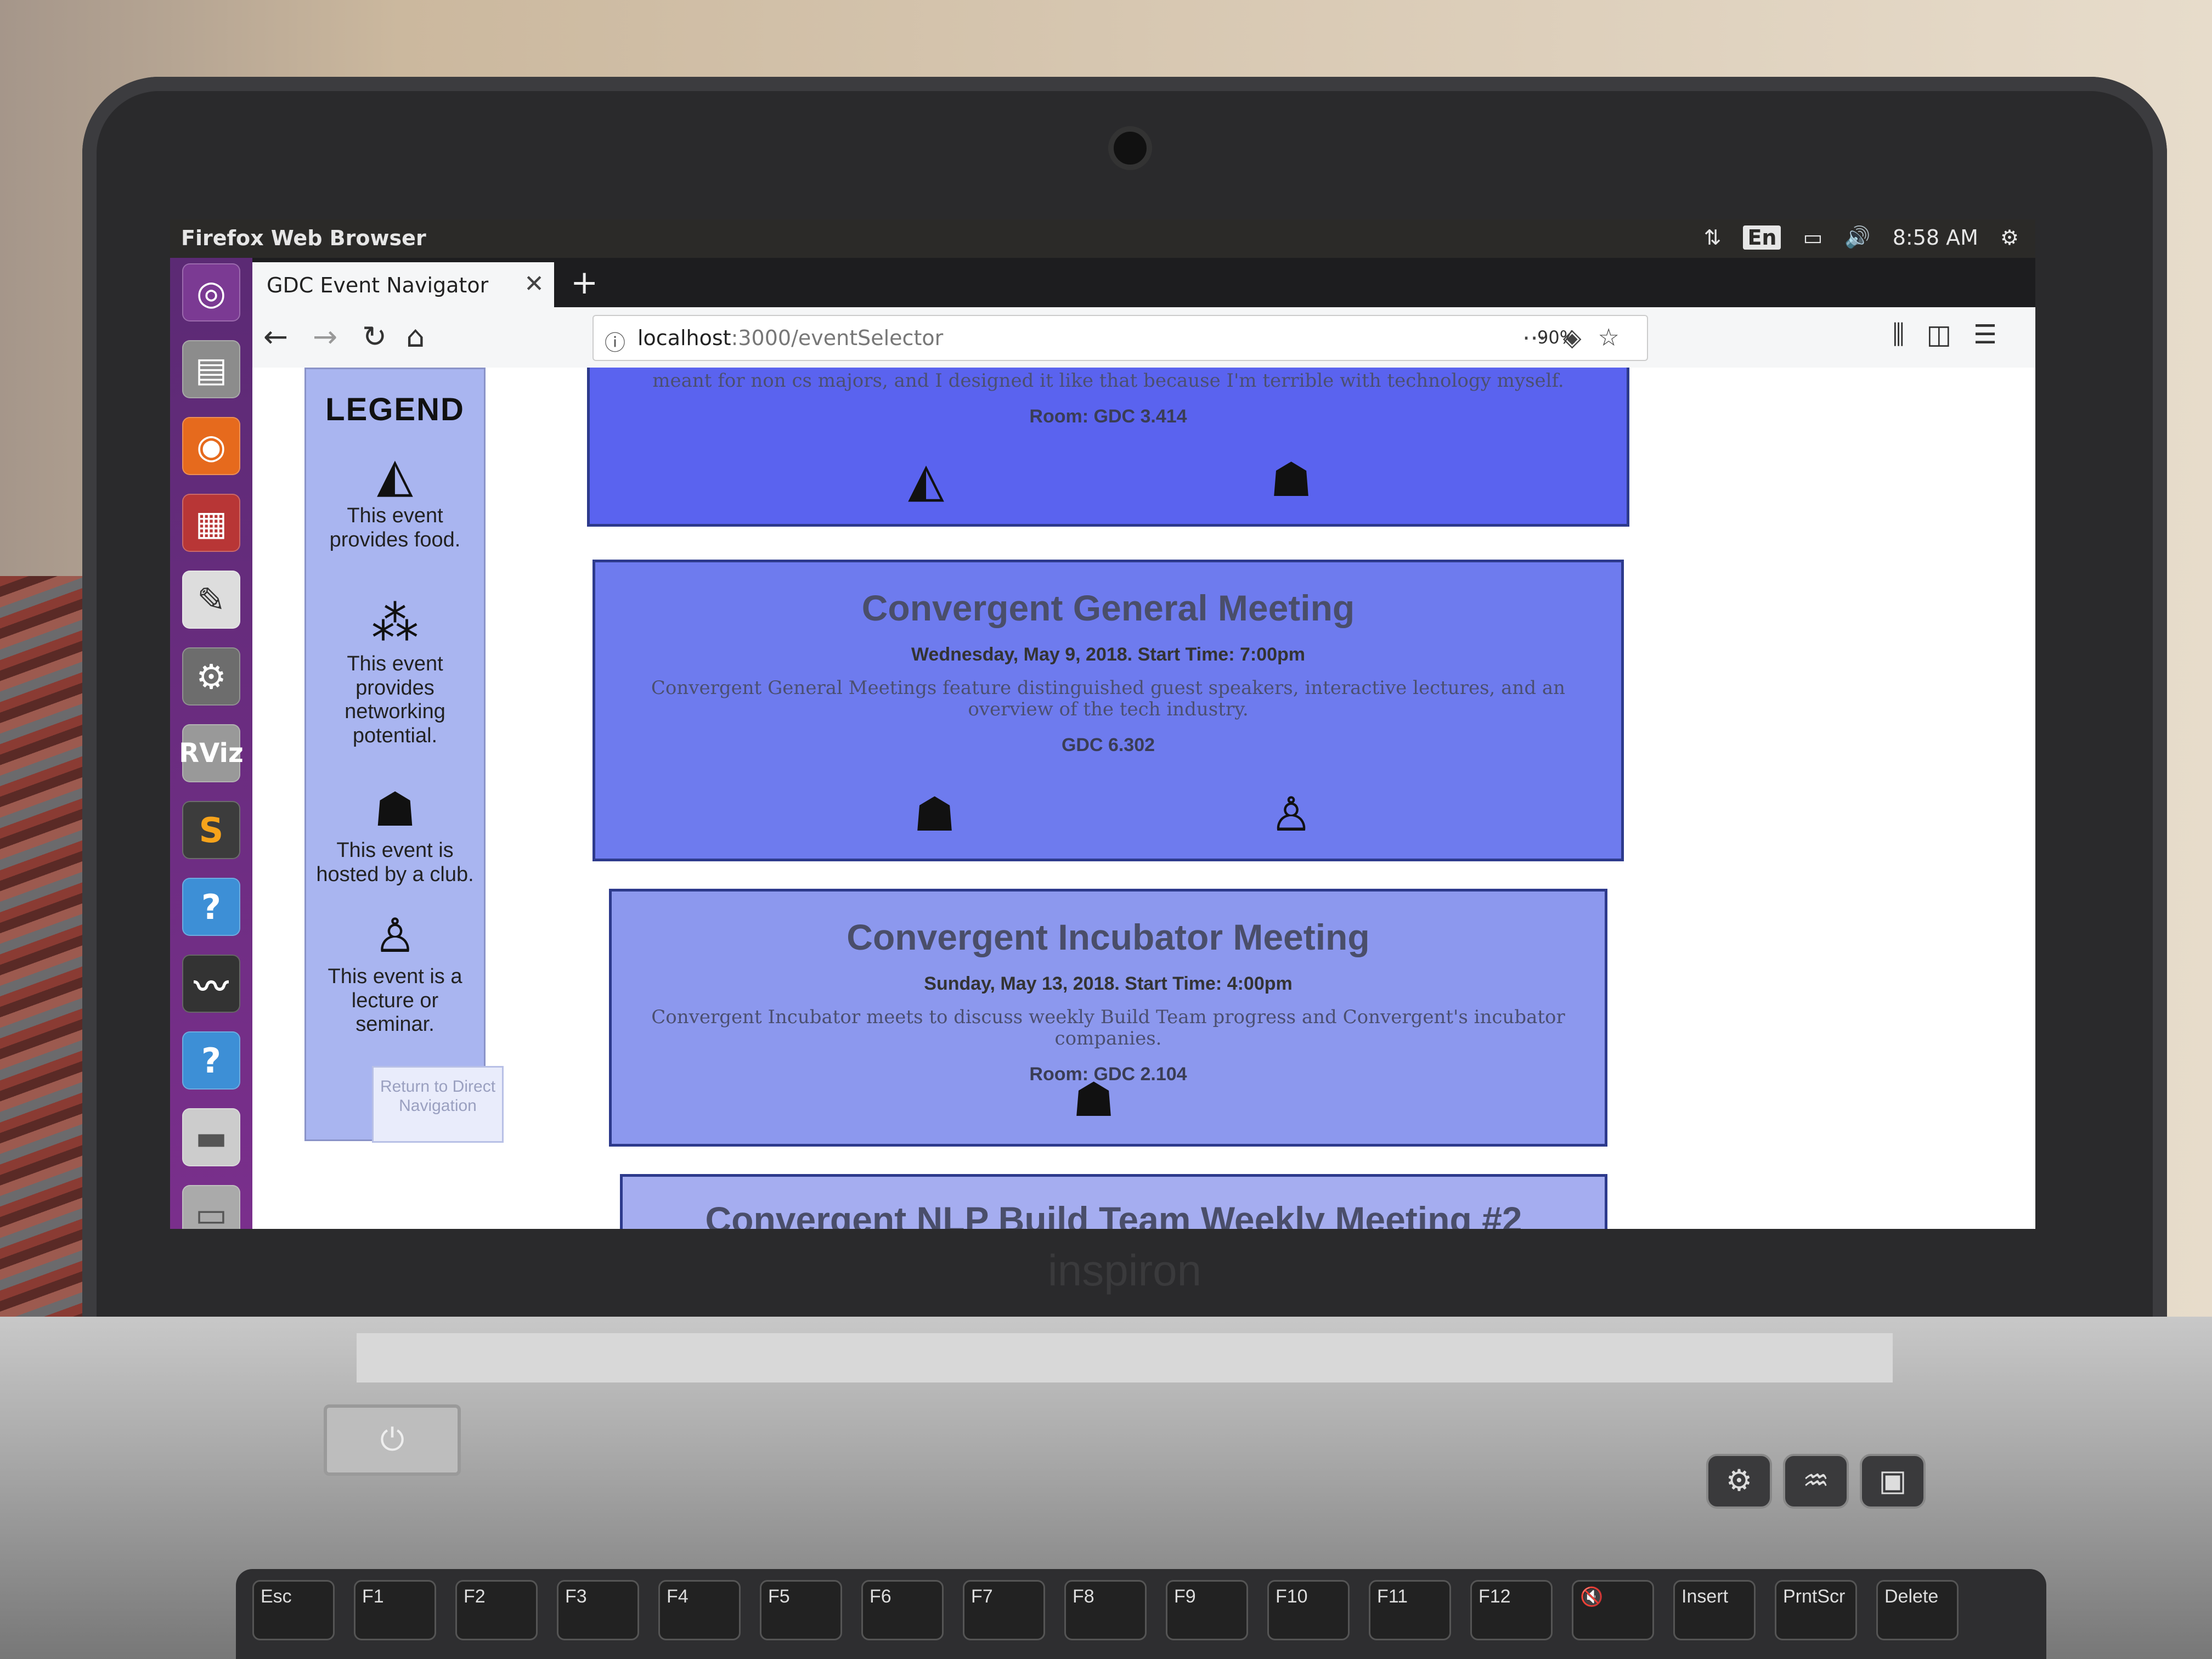 The width and height of the screenshot is (2212, 1659). What do you see at coordinates (1105, 1610) in the screenshot?
I see `key-f8: F8` at bounding box center [1105, 1610].